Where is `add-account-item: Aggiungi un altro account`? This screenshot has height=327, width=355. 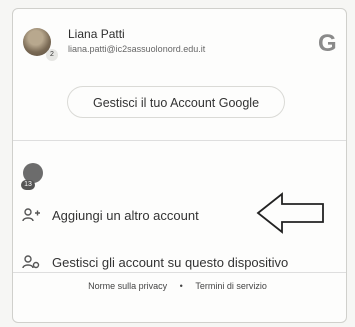
add-account-item: Aggiungi un altro account is located at coordinates (110, 215).